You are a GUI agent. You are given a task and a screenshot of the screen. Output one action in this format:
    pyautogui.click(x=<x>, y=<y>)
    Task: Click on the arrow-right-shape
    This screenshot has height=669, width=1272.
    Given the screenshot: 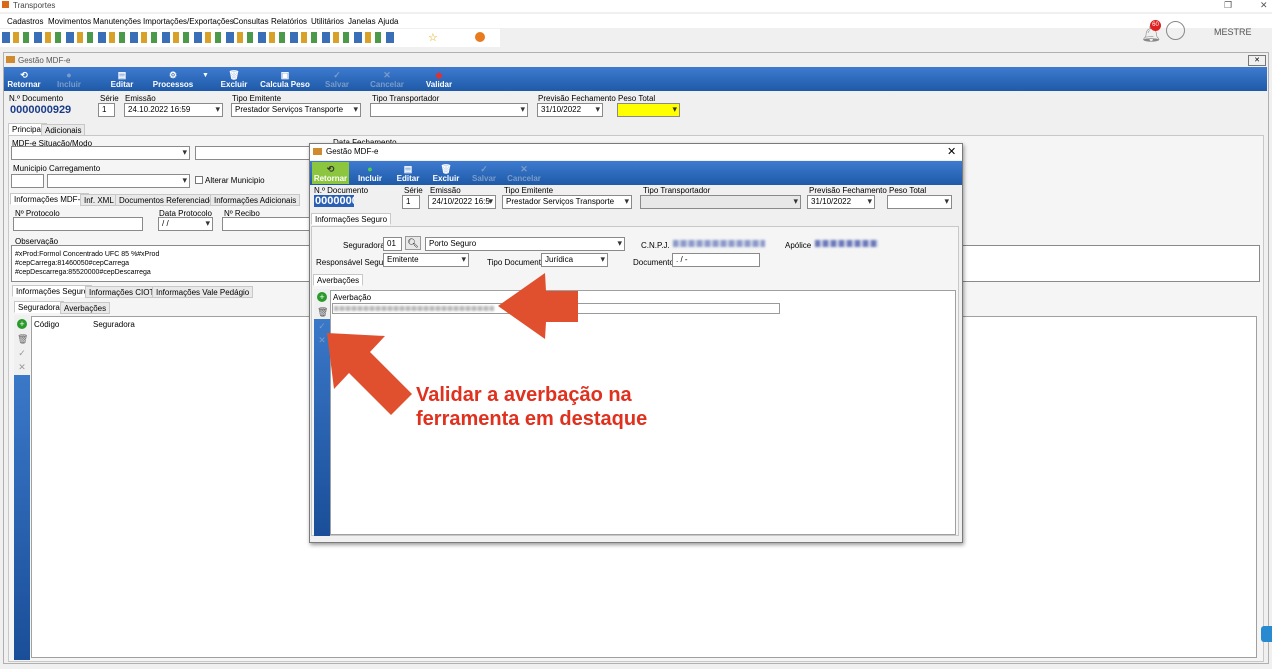 What is the action you would take?
    pyautogui.click(x=538, y=306)
    